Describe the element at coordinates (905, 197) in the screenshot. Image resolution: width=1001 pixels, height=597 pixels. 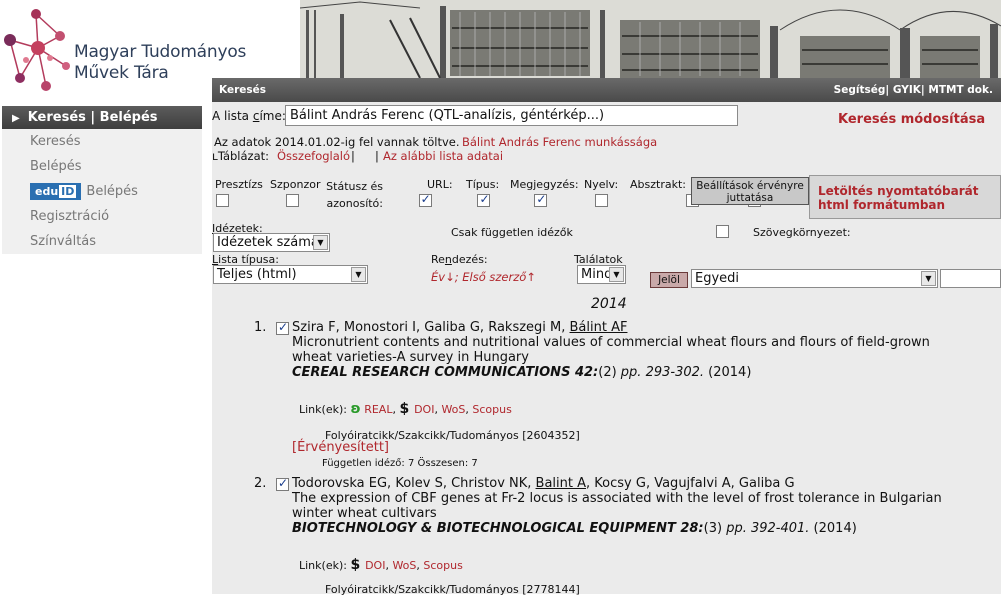
I see `print-download-link: Letöltés nyomtatóbarát html formátumban` at that location.